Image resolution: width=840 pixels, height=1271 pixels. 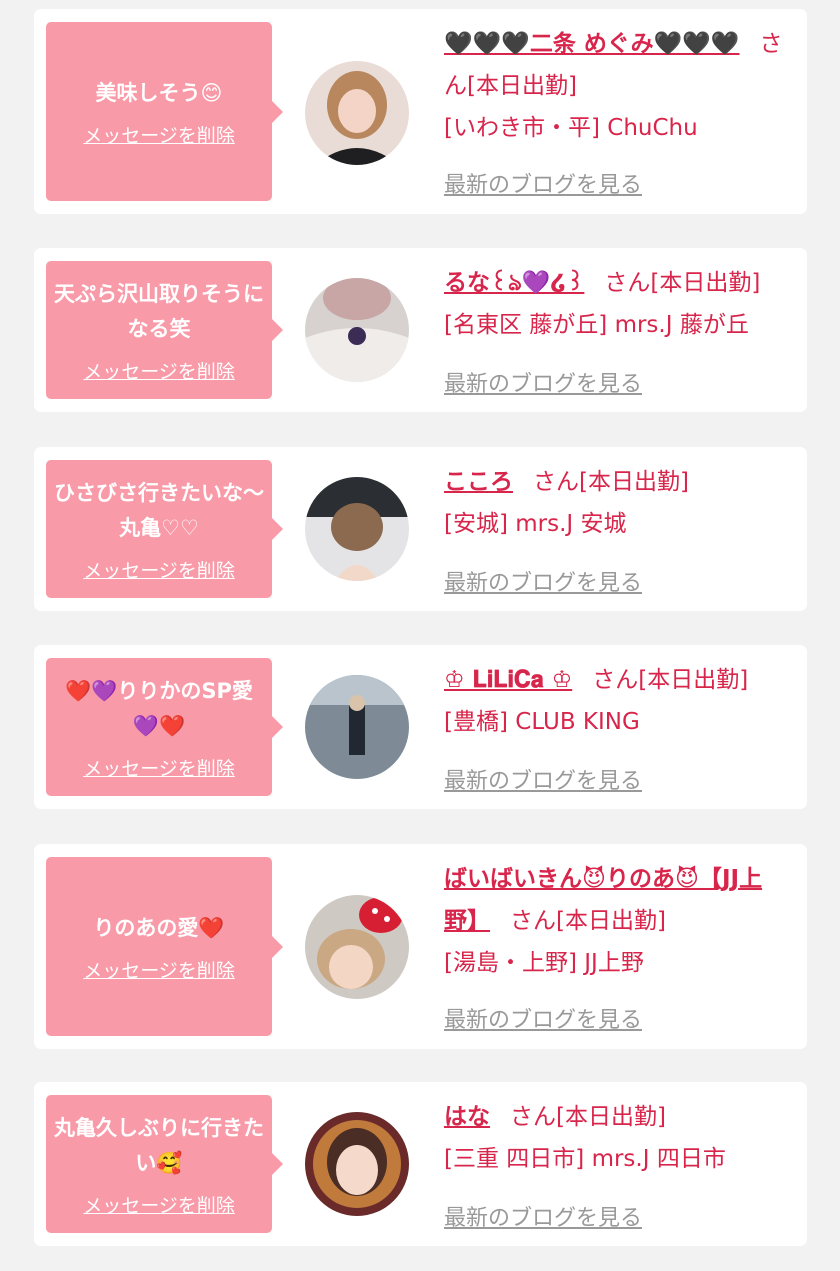 What do you see at coordinates (164, 111) in the screenshot?
I see `message-bubble: 美味しそう😊 メッセージを削除` at bounding box center [164, 111].